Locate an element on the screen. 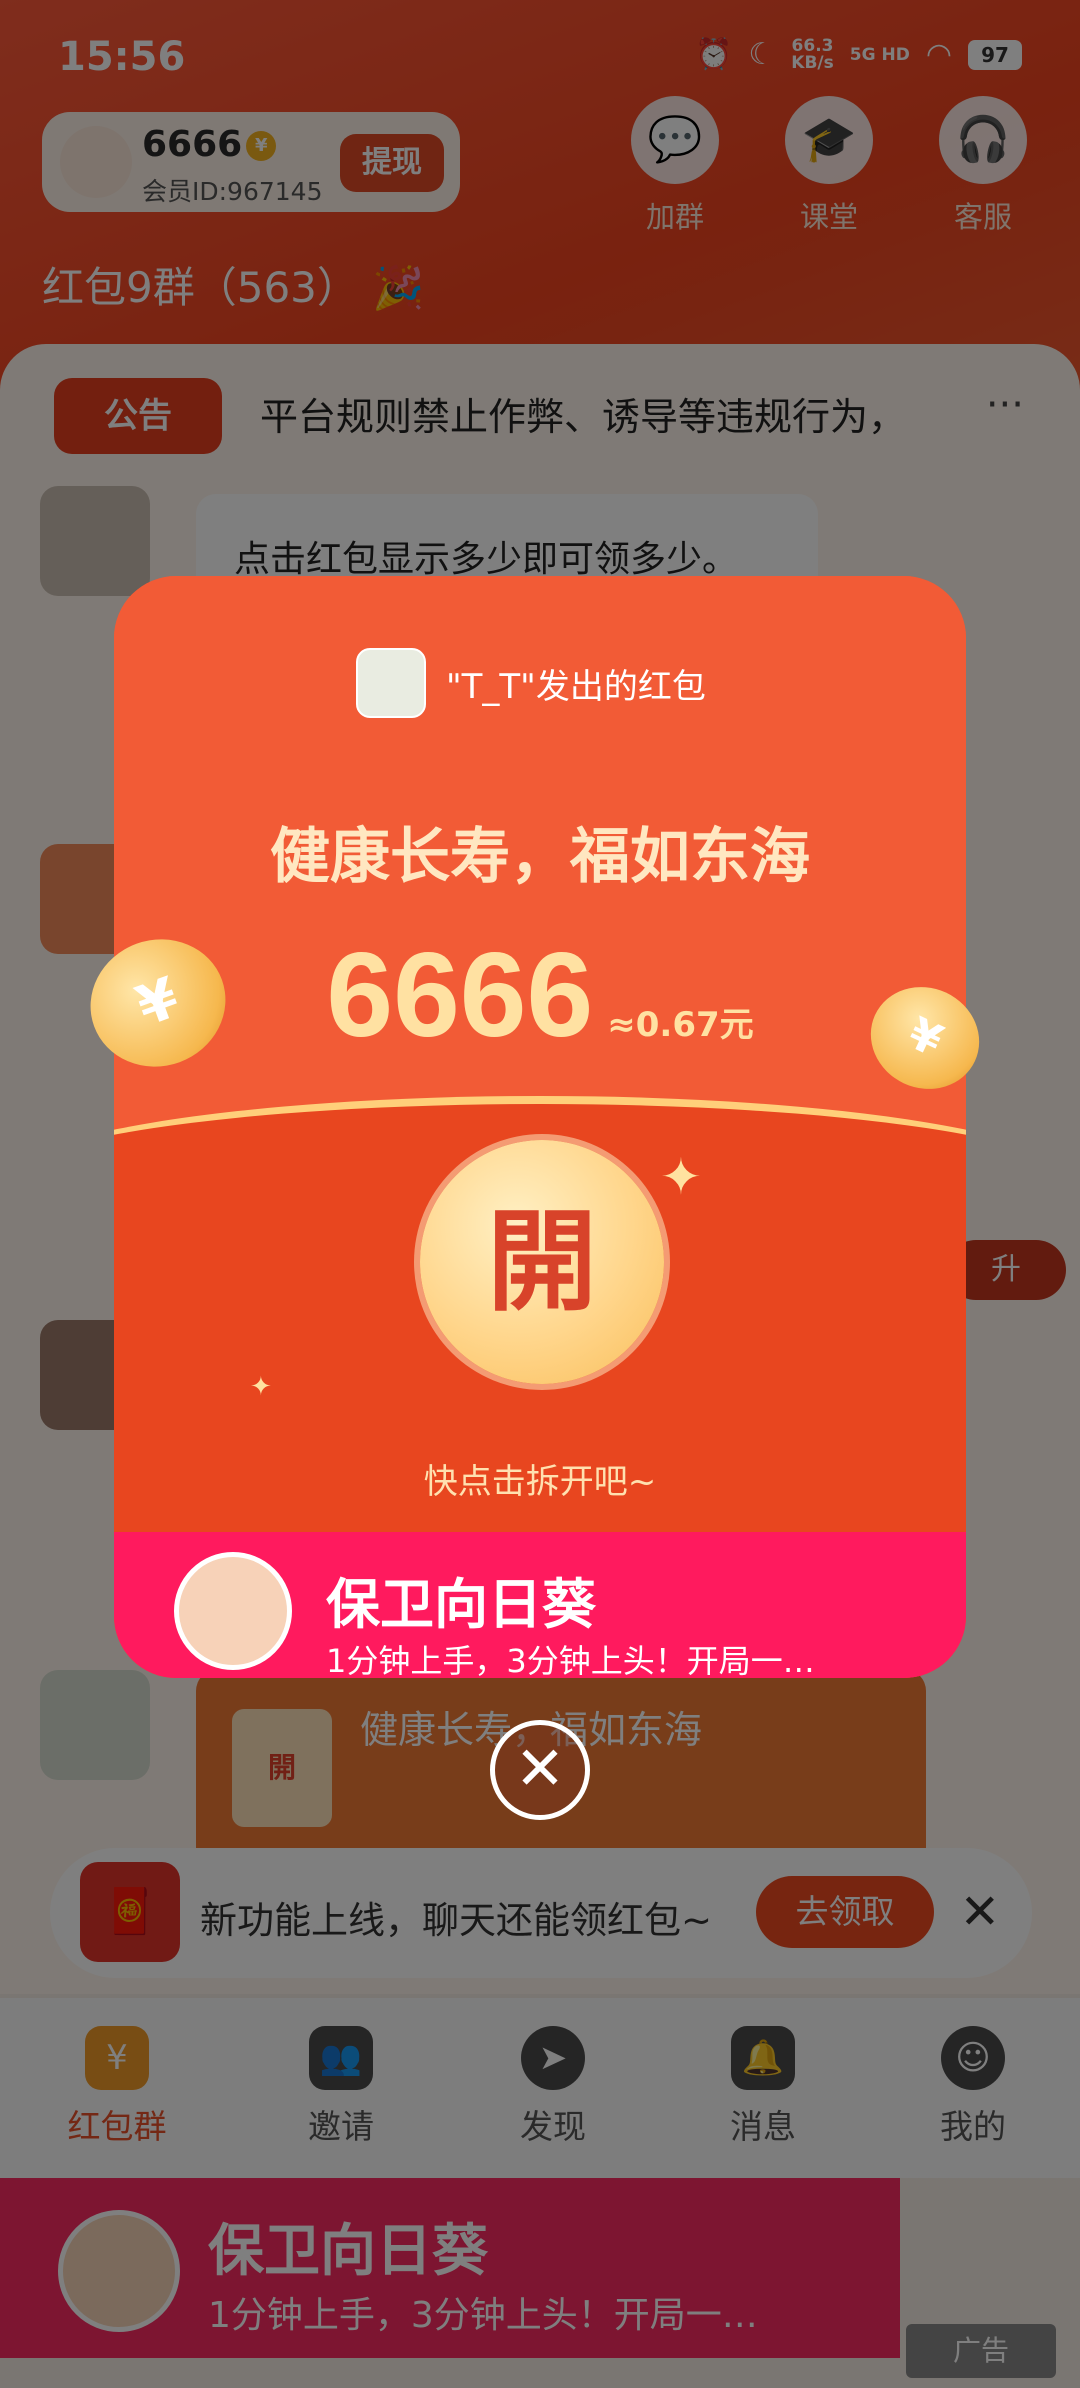  packet-blessing: 健康长寿，福如东海 is located at coordinates (540, 857).